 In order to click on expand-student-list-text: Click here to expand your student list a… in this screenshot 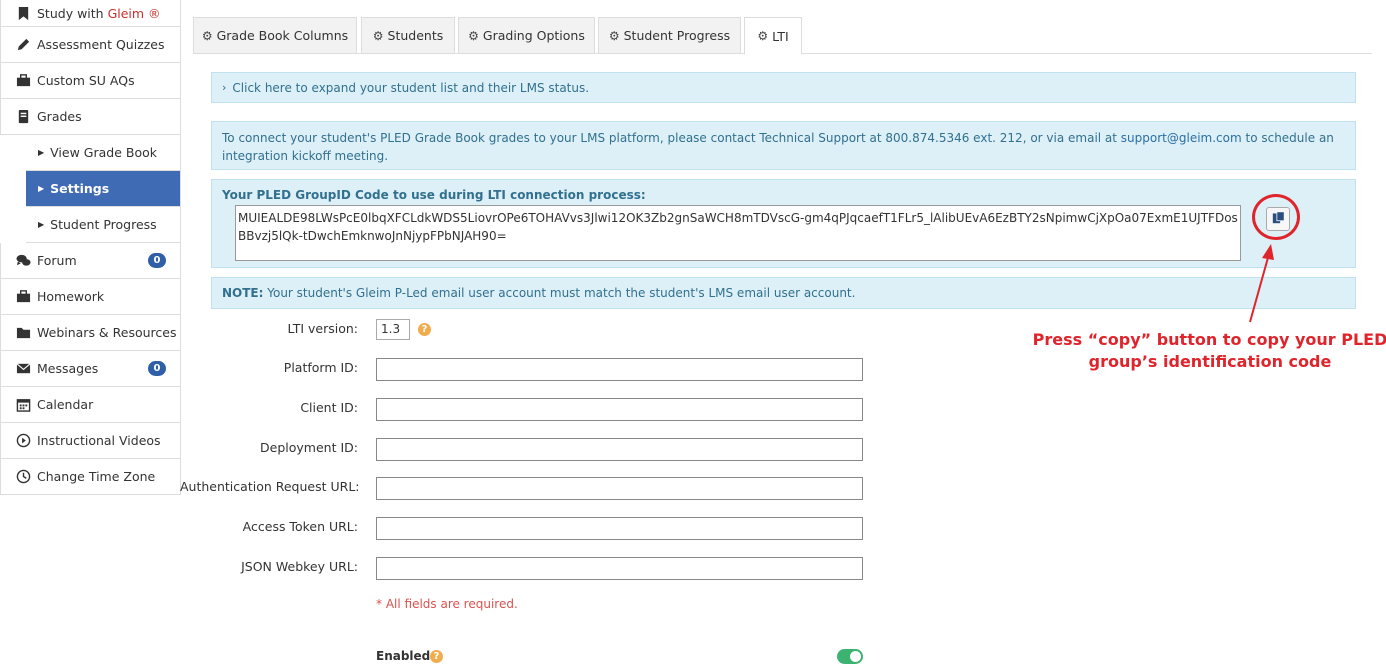, I will do `click(411, 87)`.